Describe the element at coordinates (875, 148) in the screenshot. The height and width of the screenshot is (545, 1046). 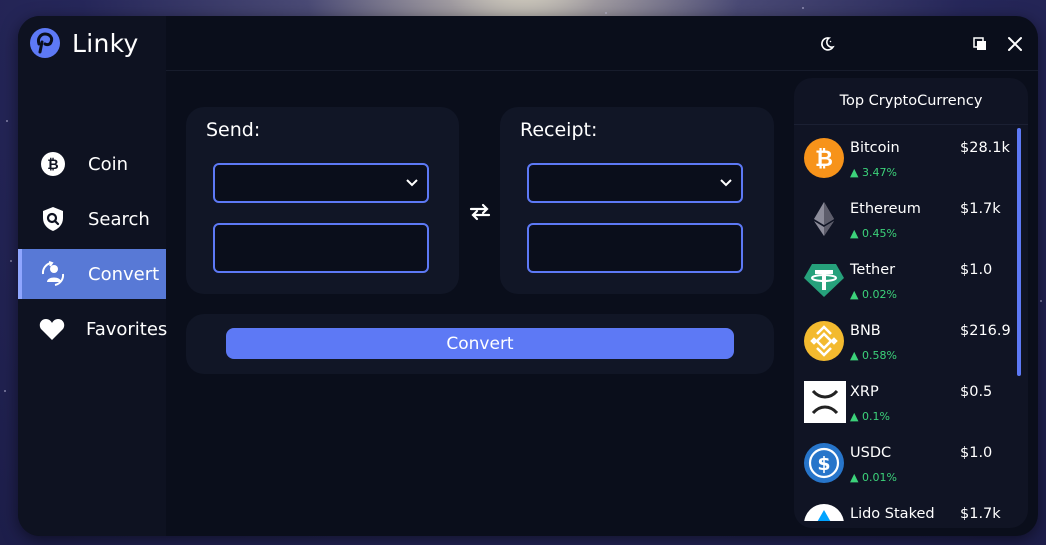
I see `coin-name: Bitcoin` at that location.